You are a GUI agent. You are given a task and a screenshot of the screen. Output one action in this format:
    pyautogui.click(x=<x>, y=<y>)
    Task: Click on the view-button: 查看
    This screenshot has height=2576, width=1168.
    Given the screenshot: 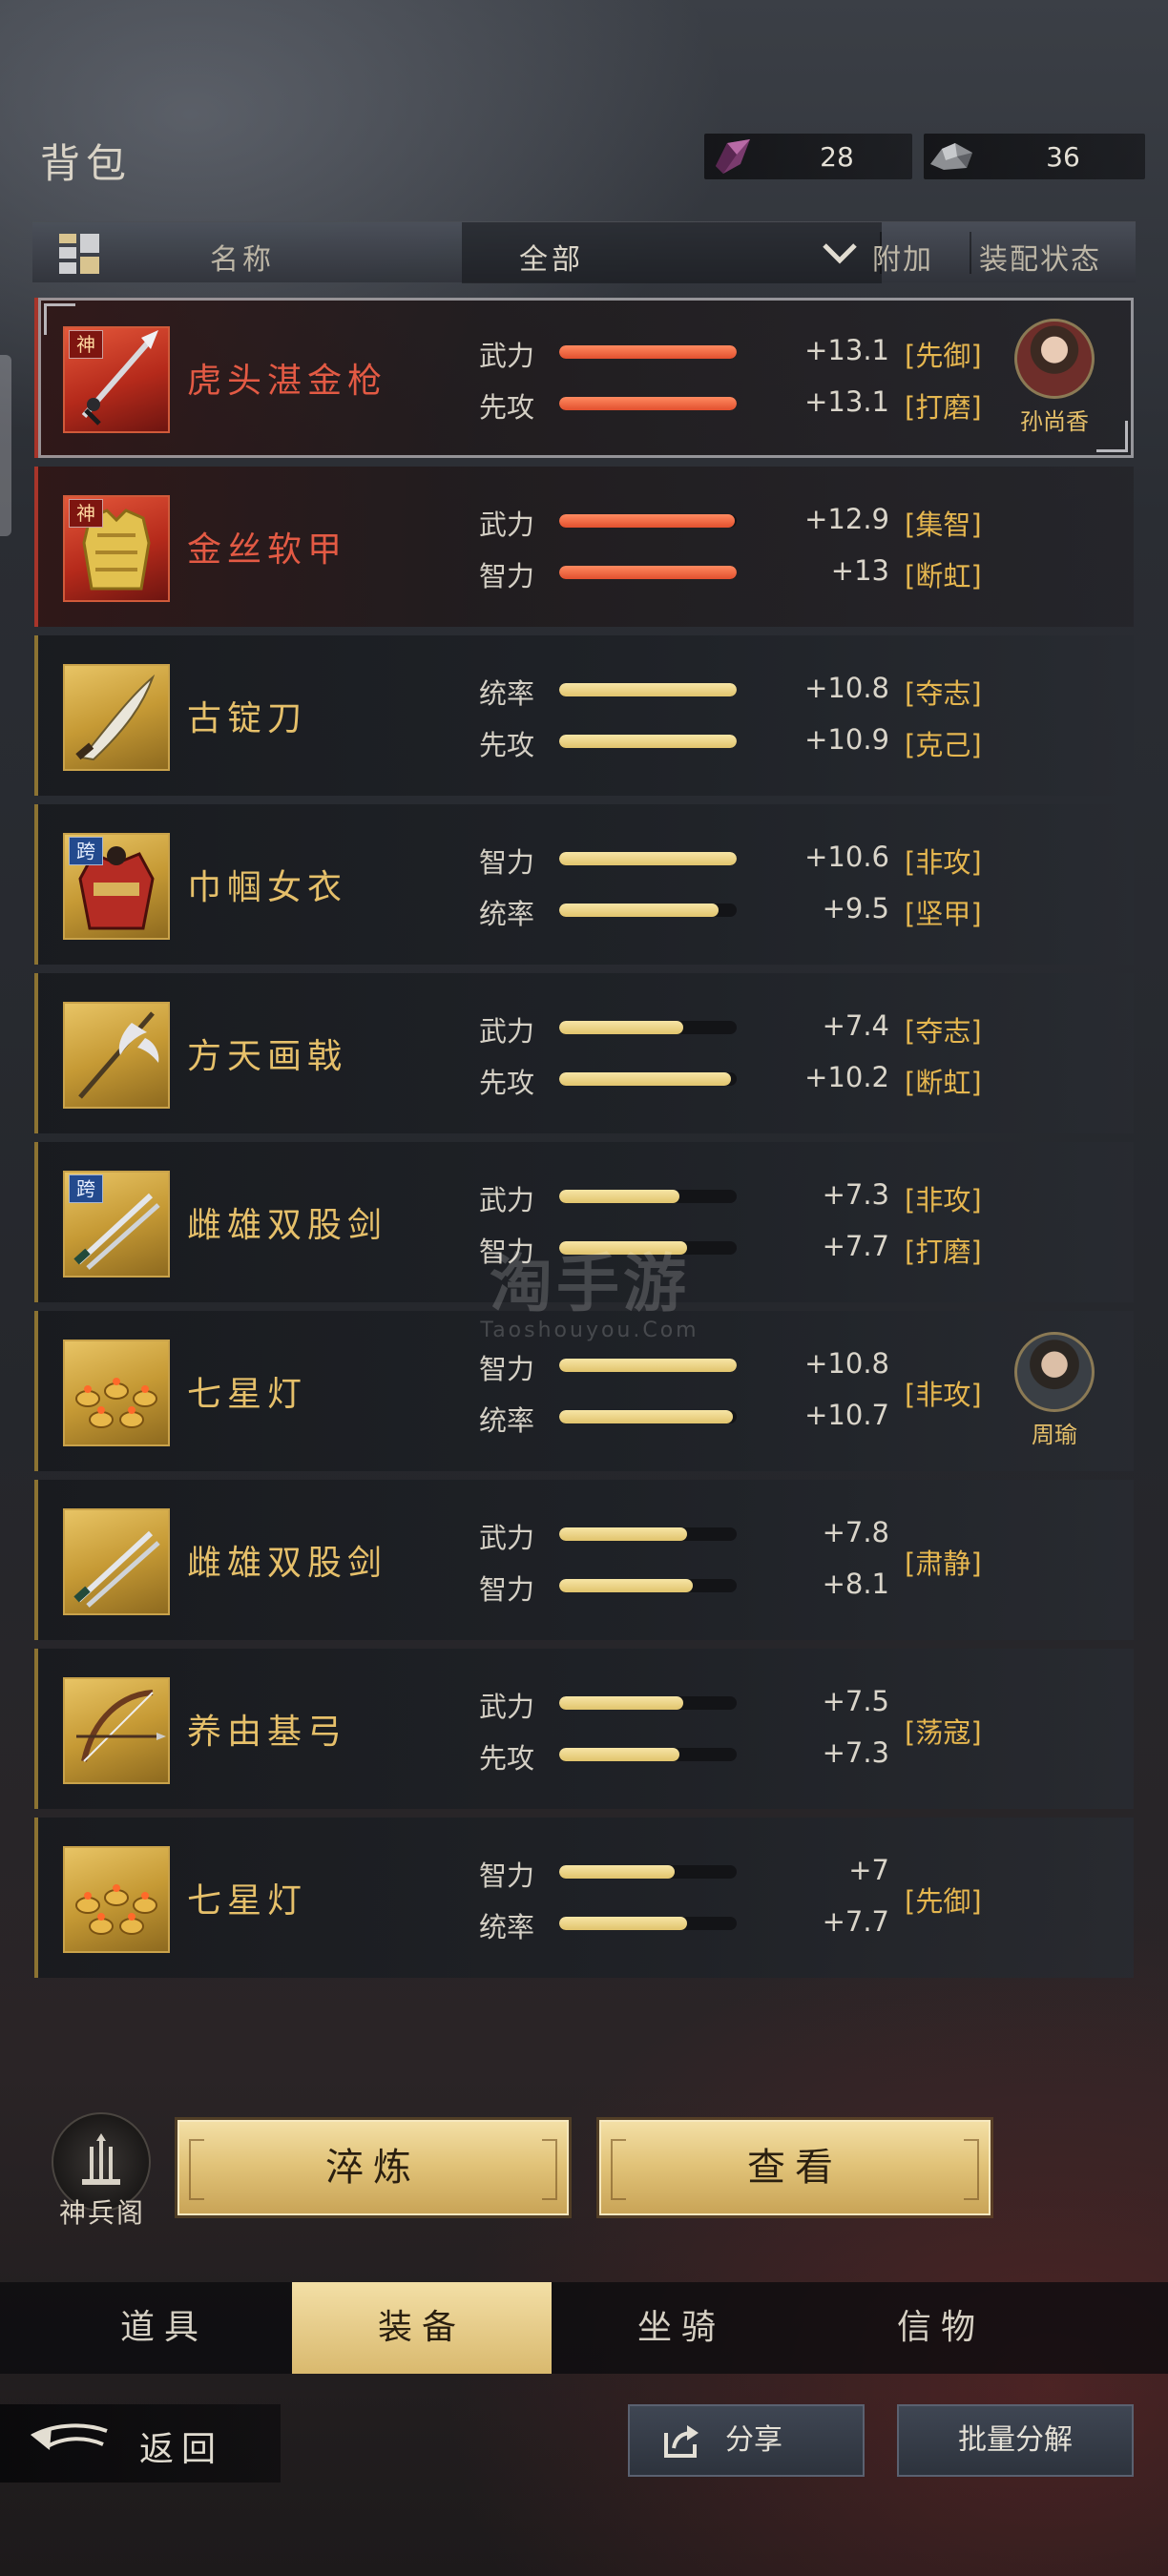 What is the action you would take?
    pyautogui.click(x=795, y=2167)
    